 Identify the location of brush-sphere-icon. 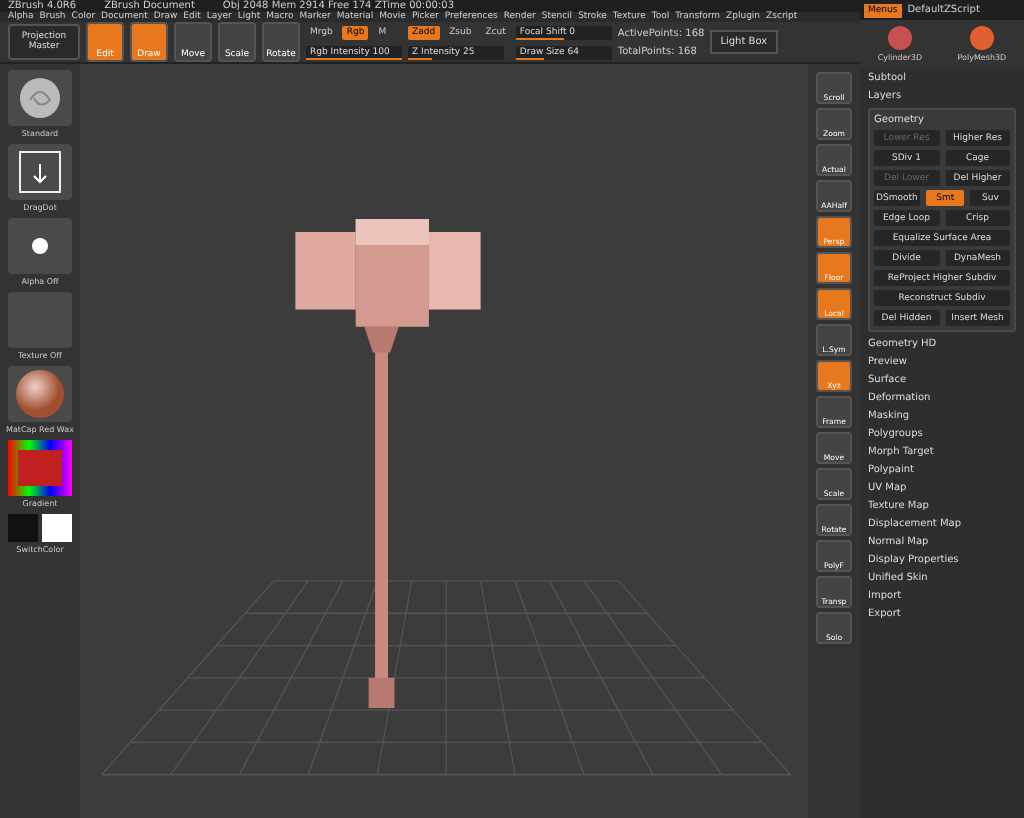
(40, 98).